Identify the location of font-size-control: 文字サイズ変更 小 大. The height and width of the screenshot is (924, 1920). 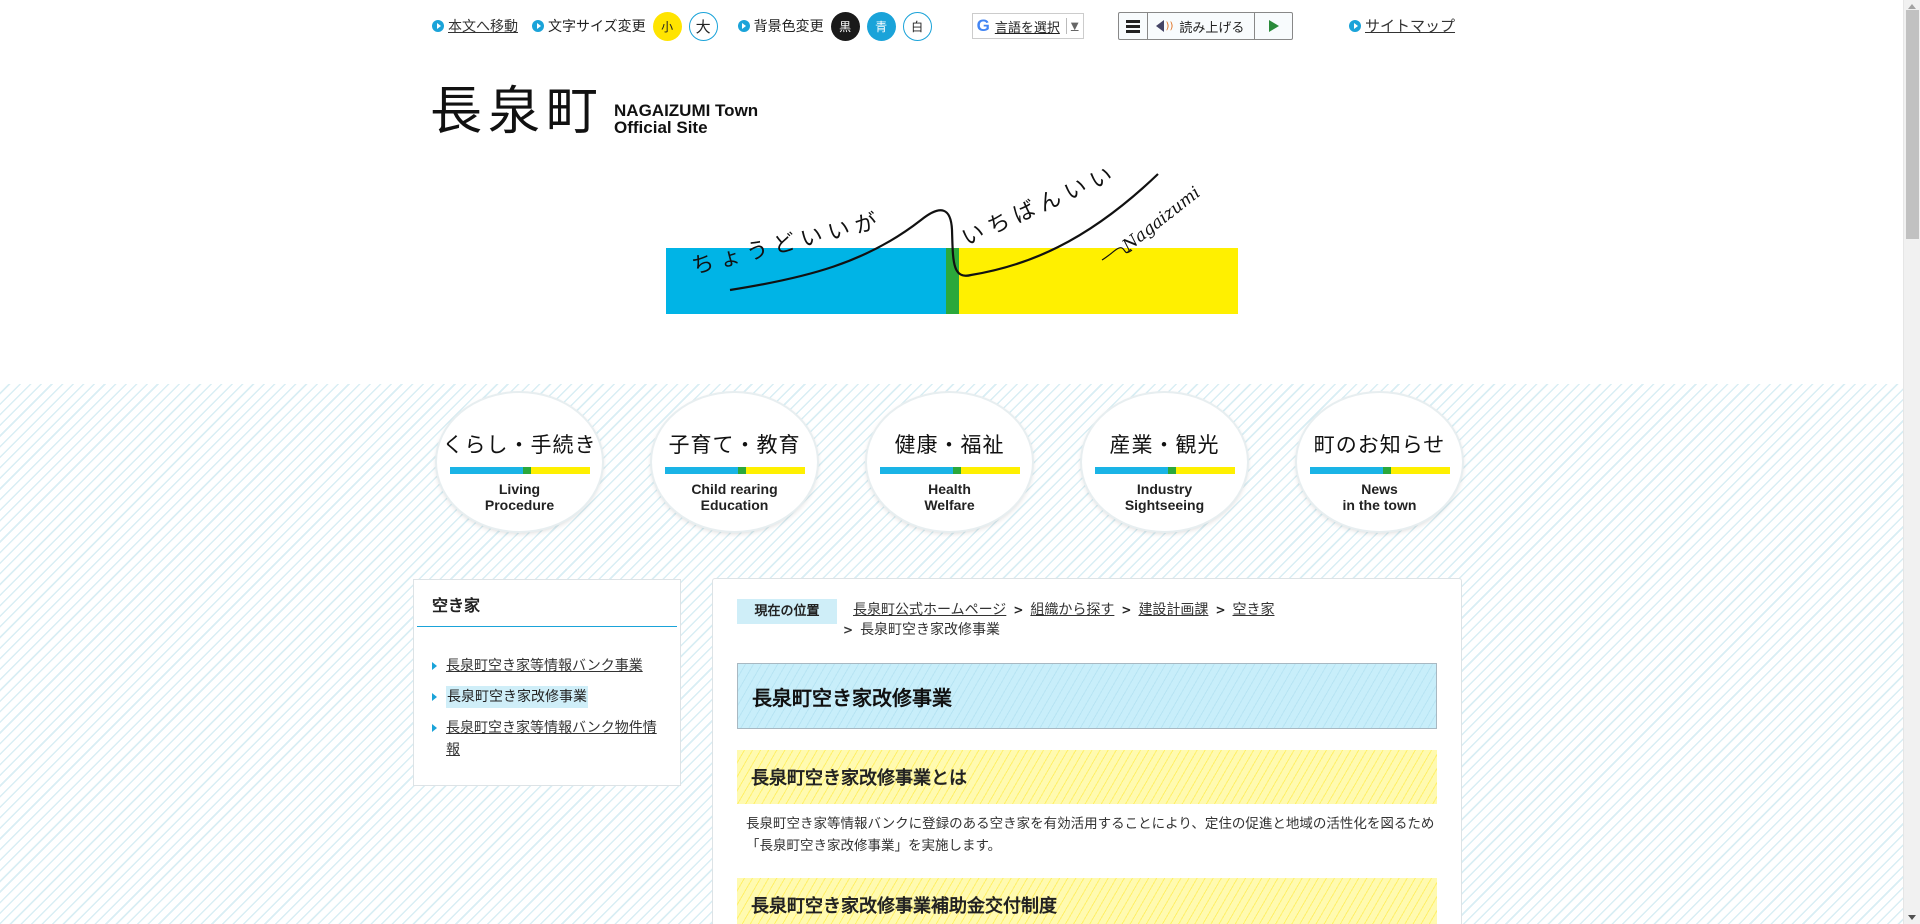
(625, 26).